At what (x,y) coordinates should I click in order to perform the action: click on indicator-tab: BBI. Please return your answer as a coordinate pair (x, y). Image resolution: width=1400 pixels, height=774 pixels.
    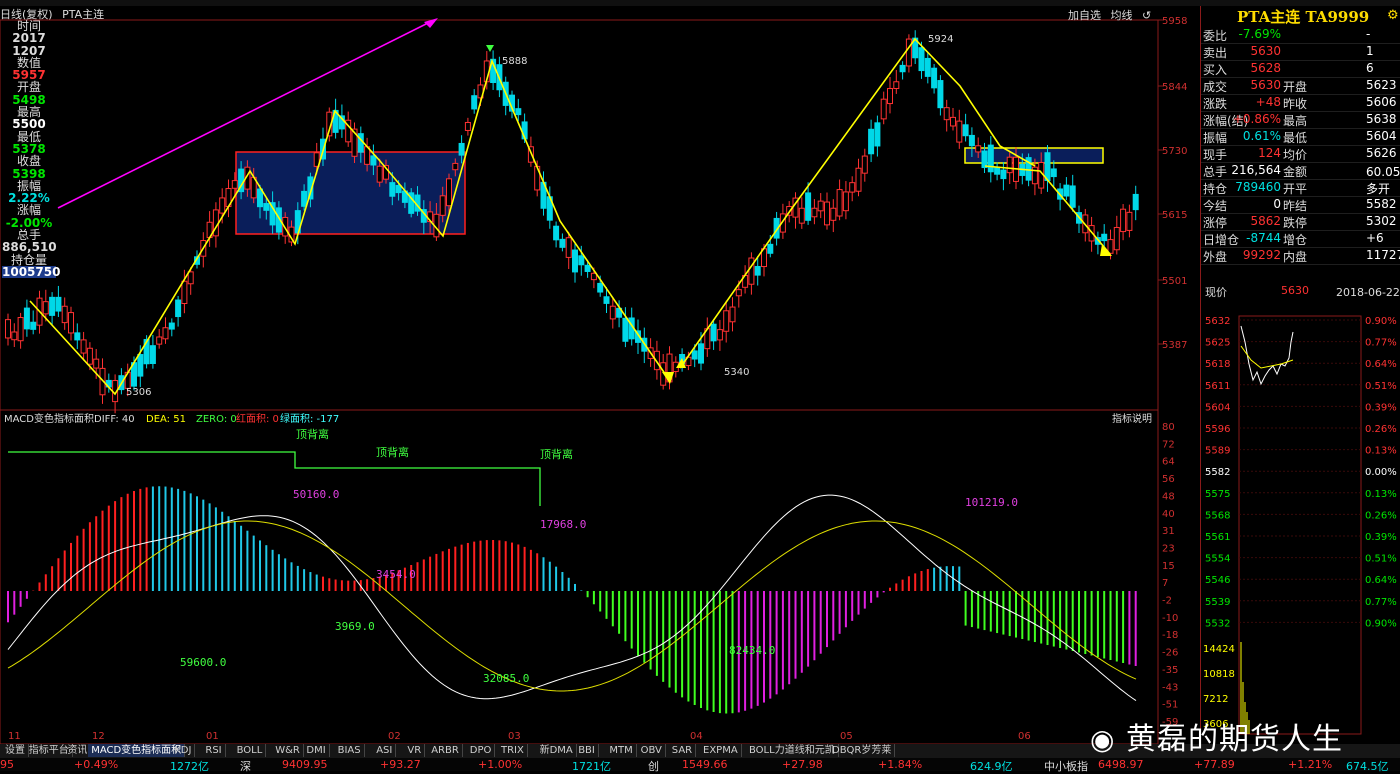
    Looking at the image, I should click on (587, 750).